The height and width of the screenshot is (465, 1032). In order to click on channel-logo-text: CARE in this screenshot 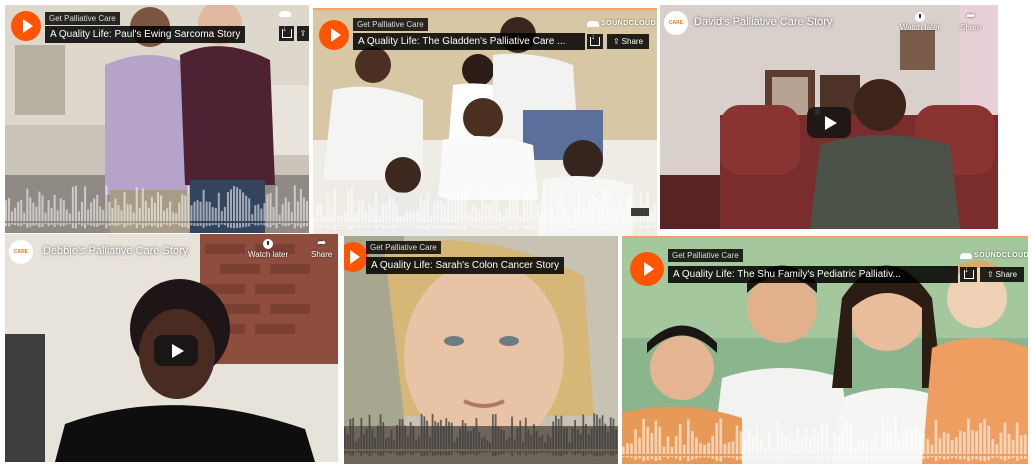, I will do `click(676, 22)`.